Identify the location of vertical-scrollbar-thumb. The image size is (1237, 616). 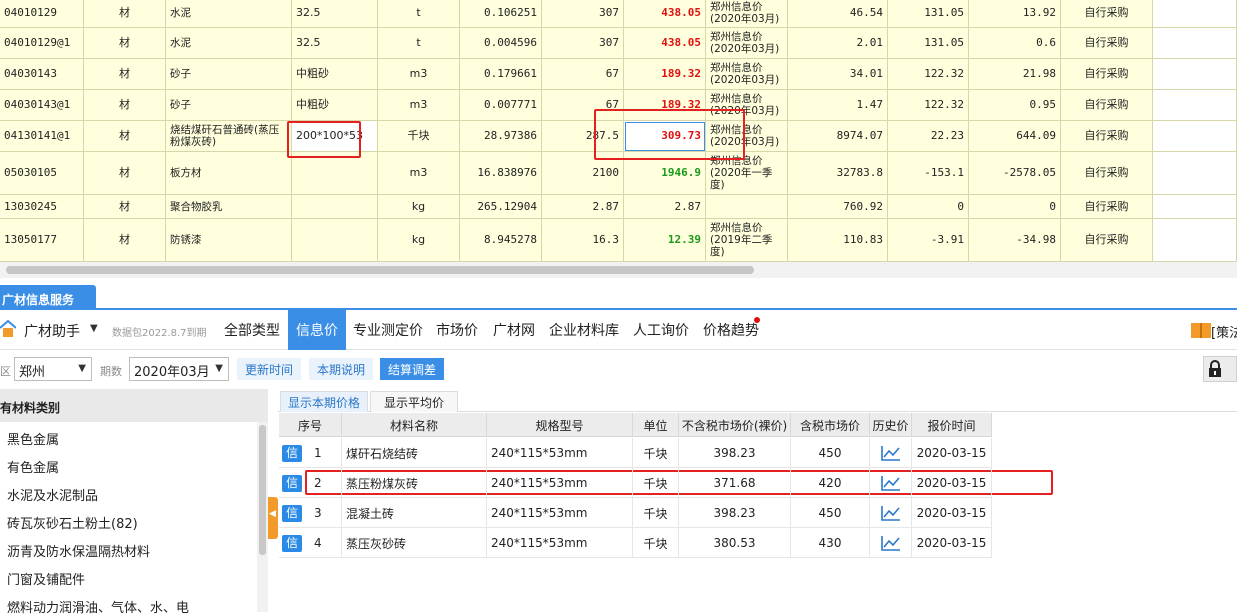
(262, 490).